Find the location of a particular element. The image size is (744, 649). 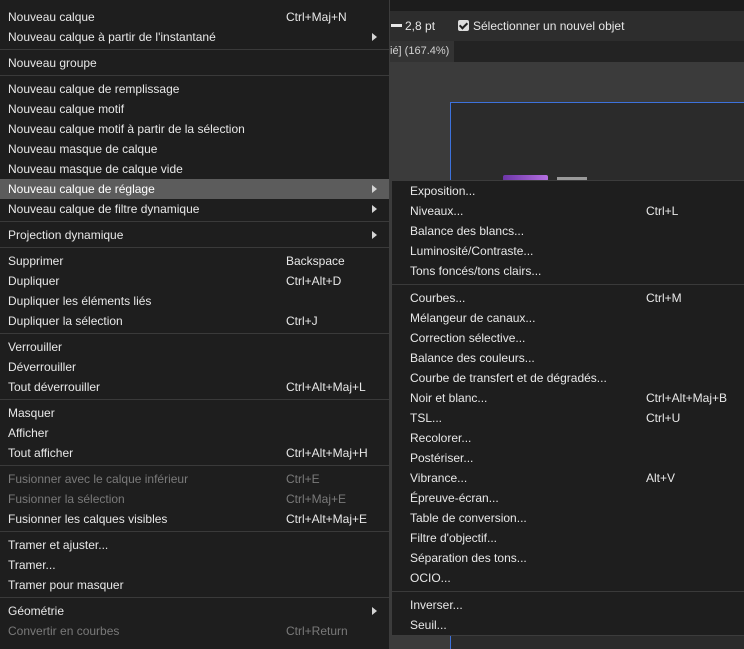

menu-item-duplicate-selection: Dupliquer la sélection Ctrl+J is located at coordinates (194, 321).